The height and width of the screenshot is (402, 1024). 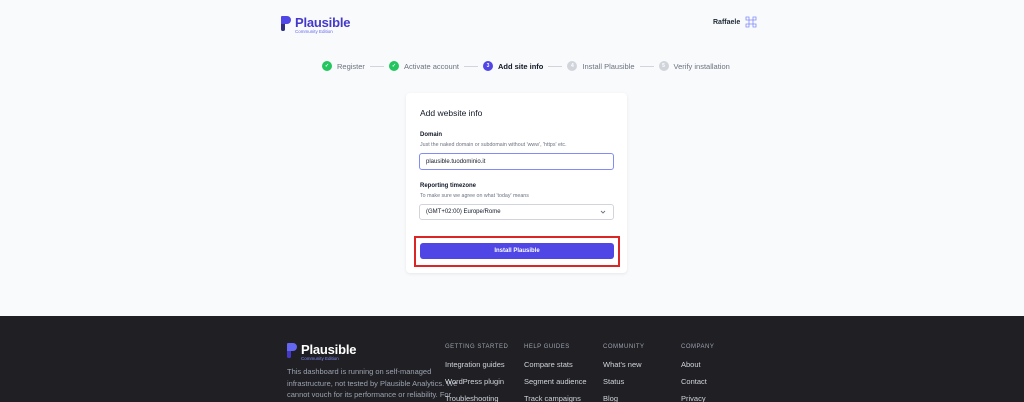 I want to click on avatar-icon, so click(x=751, y=22).